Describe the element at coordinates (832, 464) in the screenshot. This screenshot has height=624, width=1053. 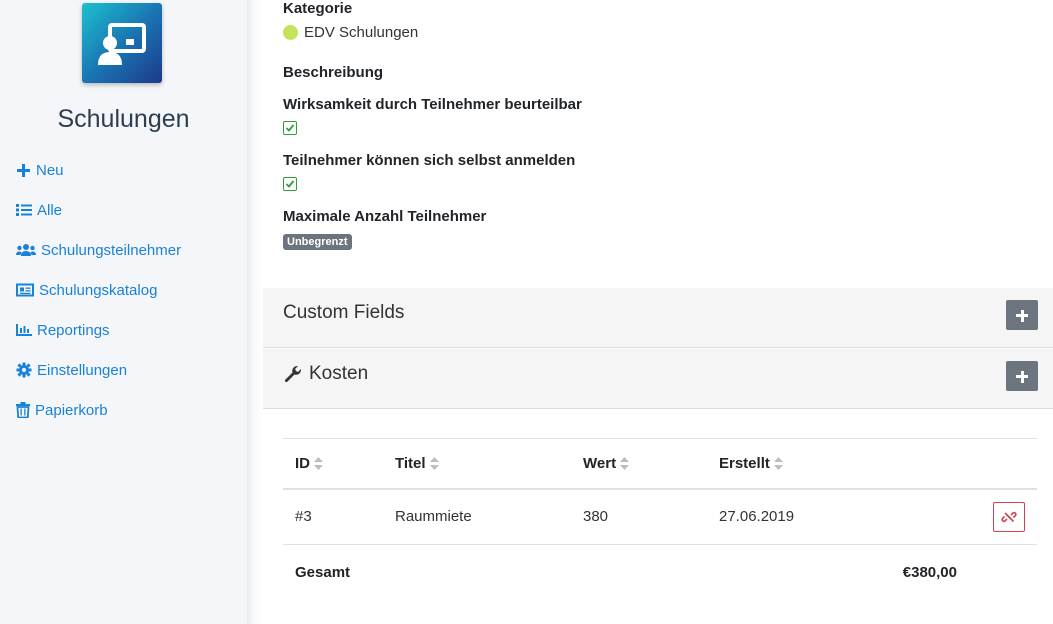
I see `column-header-erstellt: Erstellt` at that location.